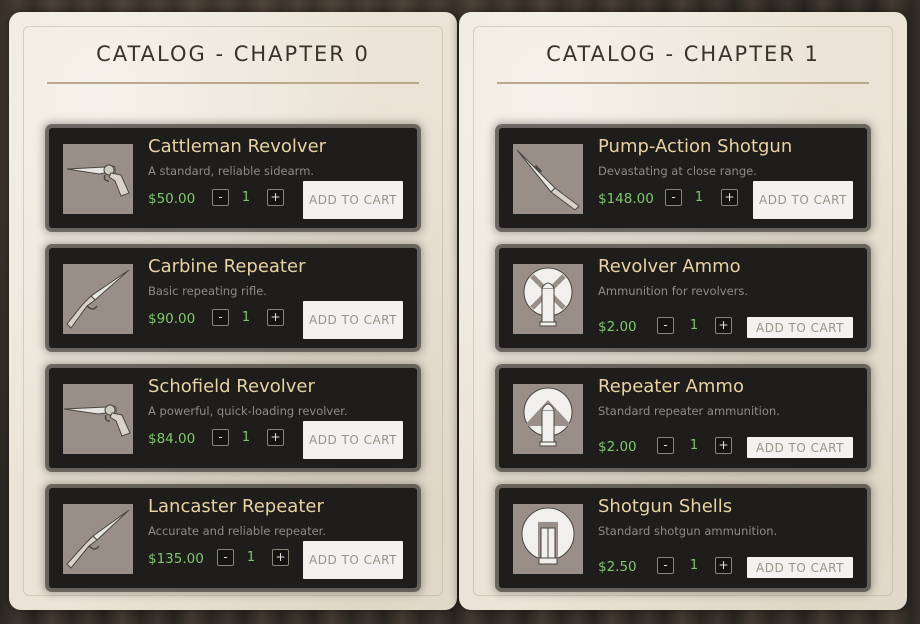  I want to click on revolver-ammo-icon, so click(548, 299).